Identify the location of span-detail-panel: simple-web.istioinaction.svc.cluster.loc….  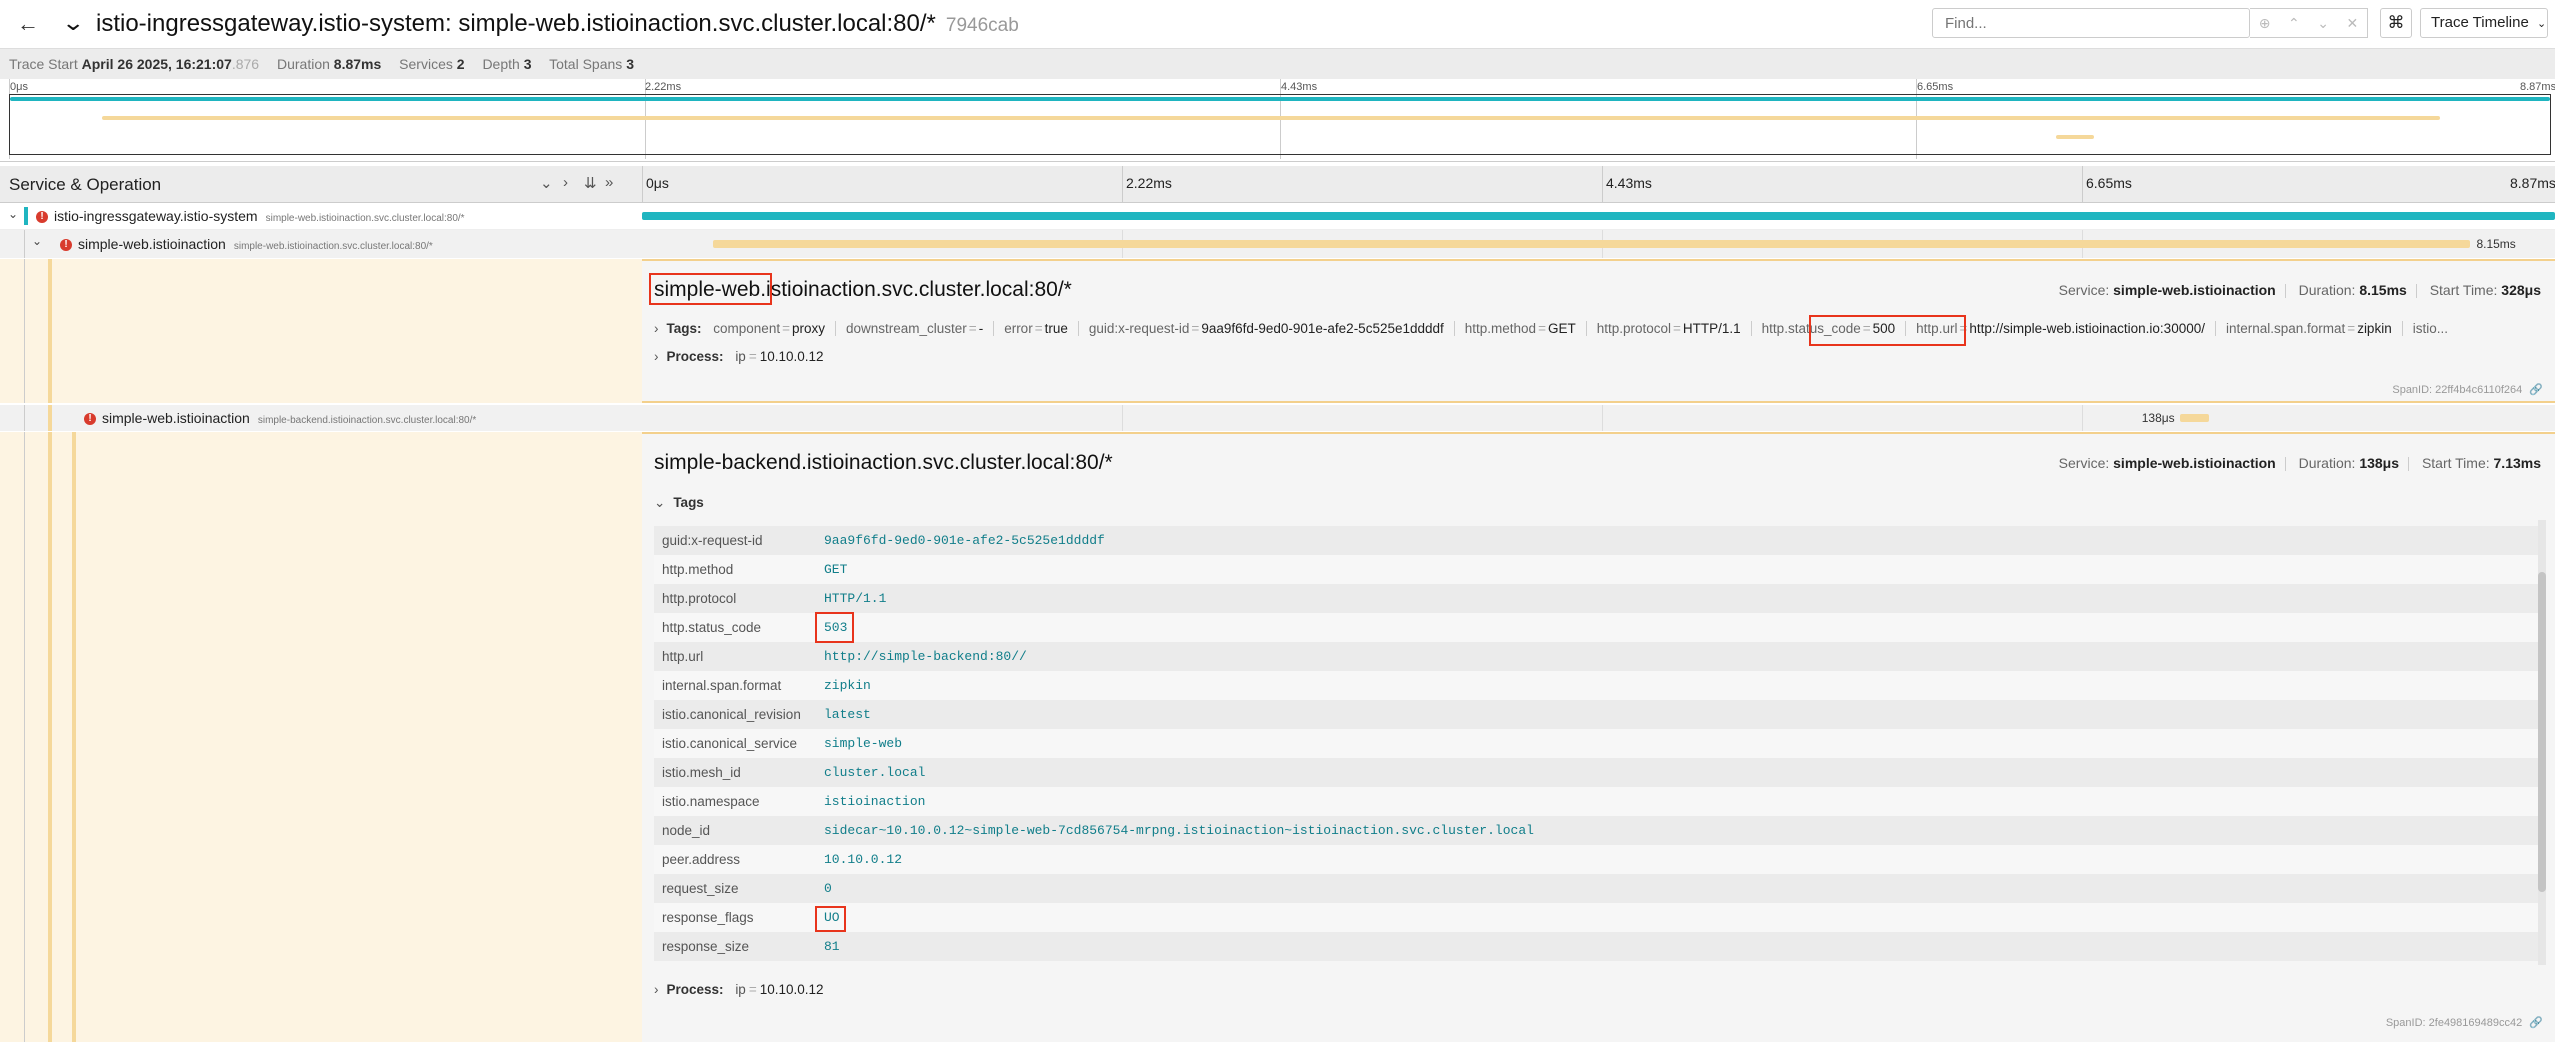
(1598, 331).